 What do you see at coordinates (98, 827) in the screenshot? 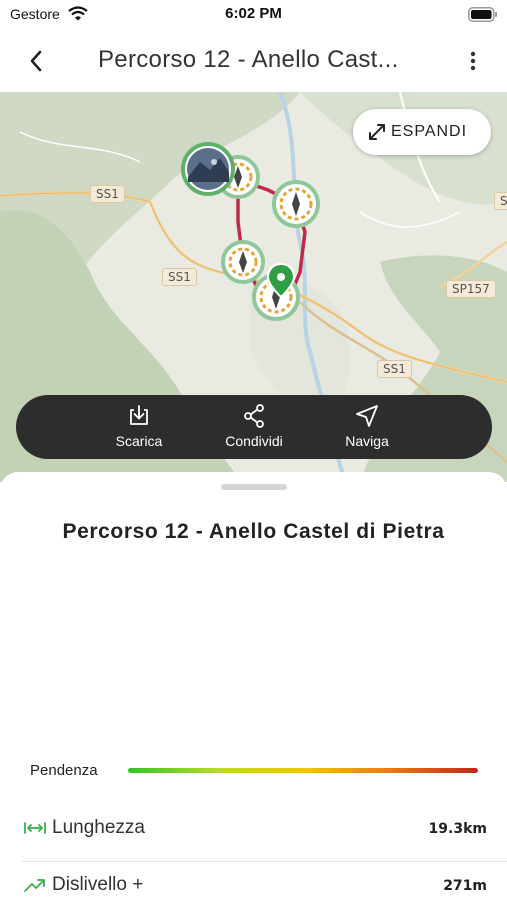
I see `length-label: Lunghezza` at bounding box center [98, 827].